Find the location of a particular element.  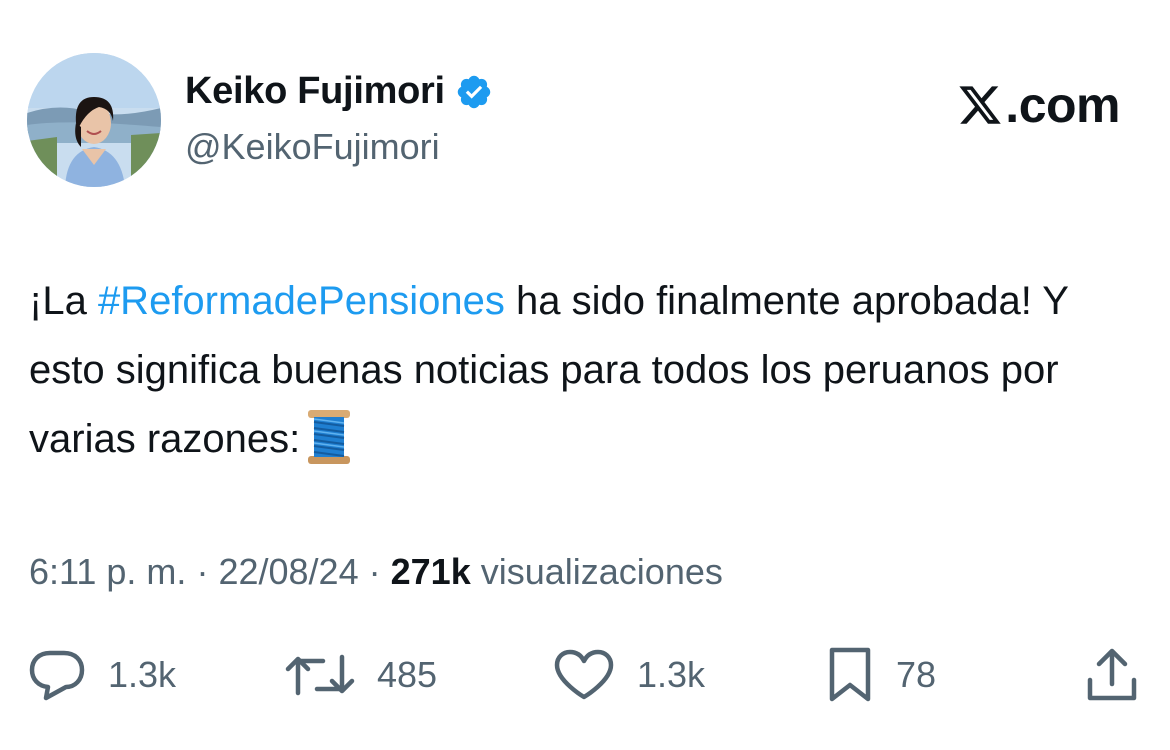

author-handle: @KeikoFujimori is located at coordinates (312, 147).